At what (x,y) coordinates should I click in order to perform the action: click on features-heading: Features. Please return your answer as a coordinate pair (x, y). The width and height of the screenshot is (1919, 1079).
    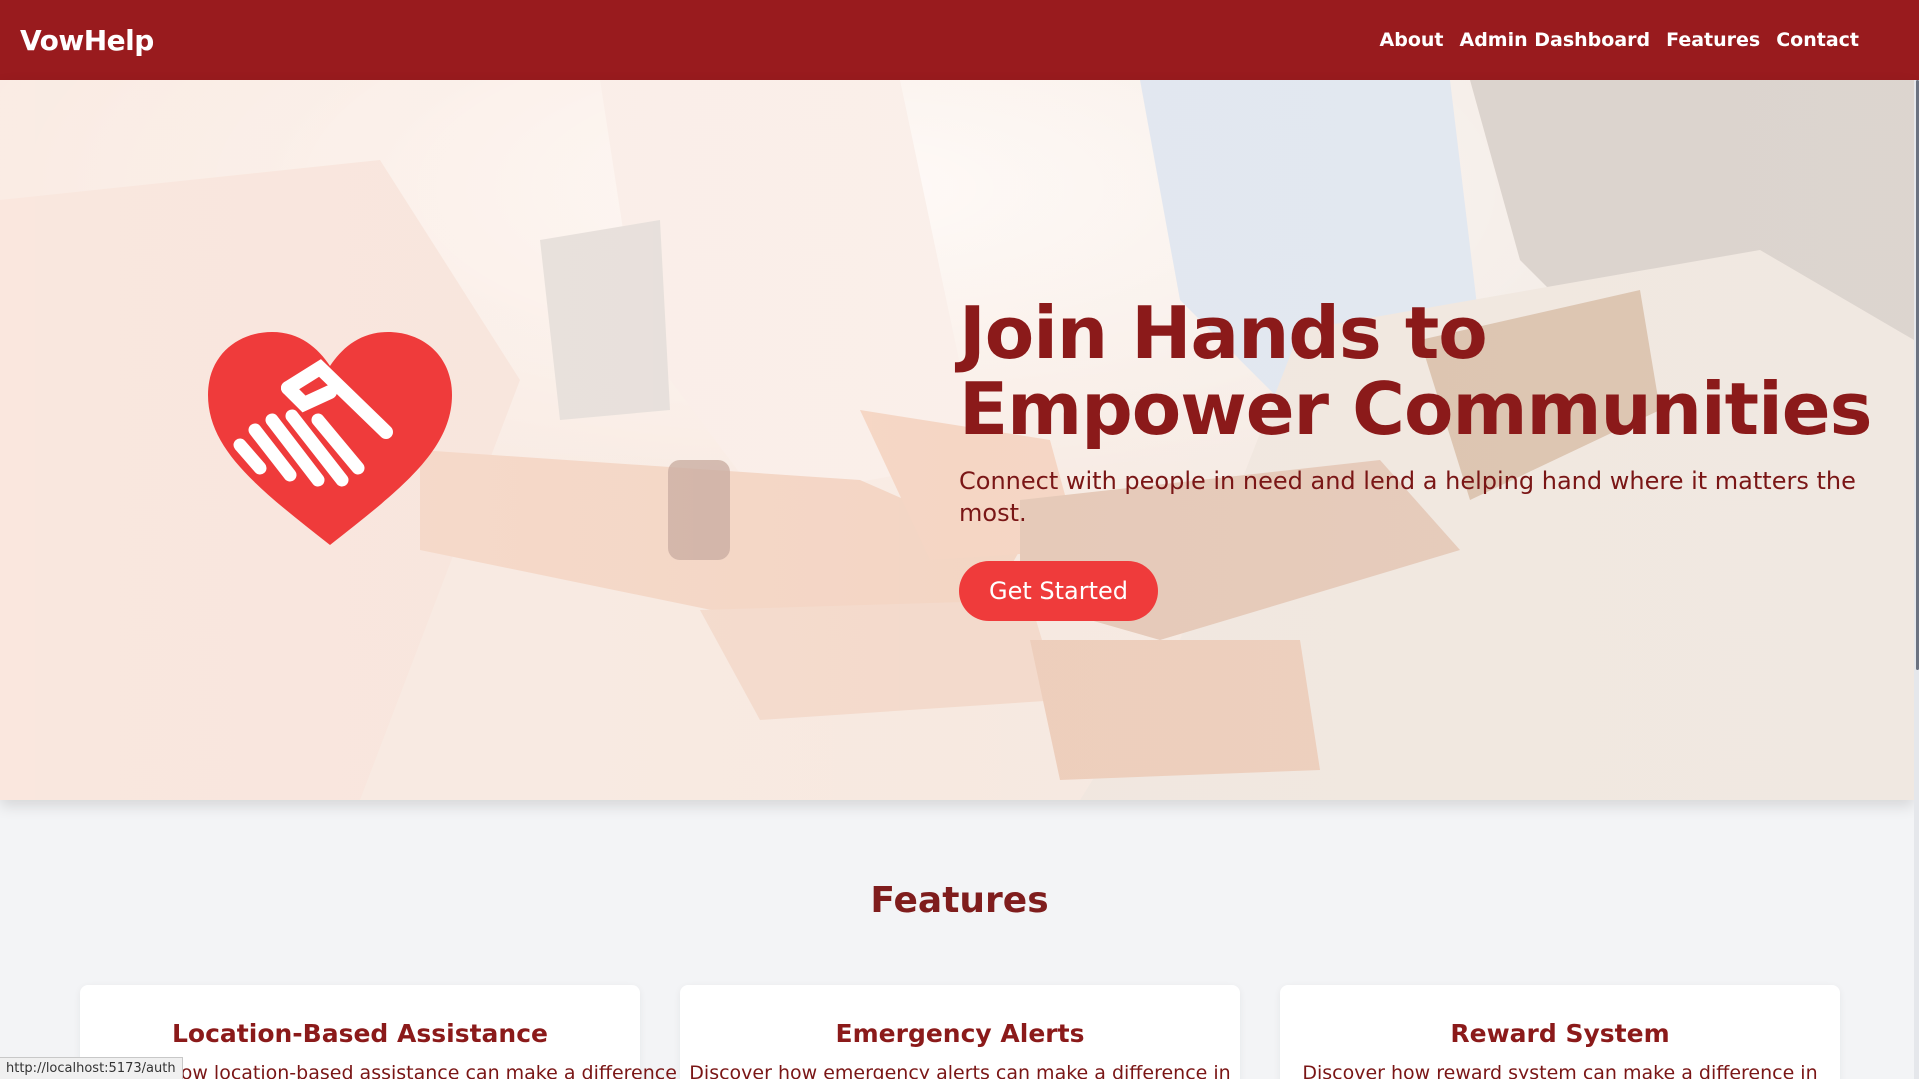
    Looking at the image, I should click on (959, 900).